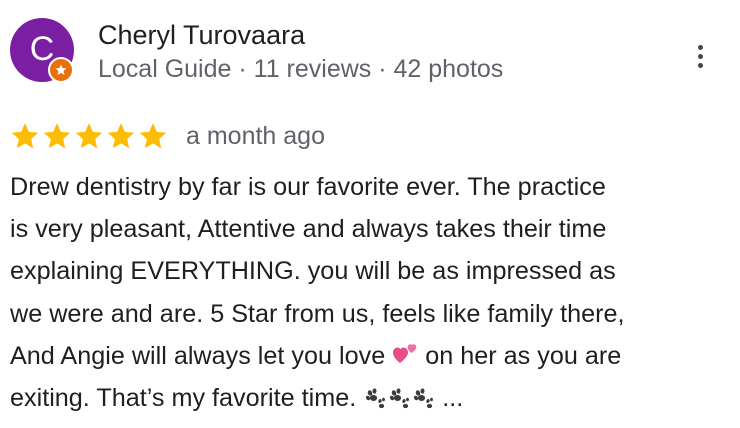  I want to click on rating-row: a month ago, so click(167, 136).